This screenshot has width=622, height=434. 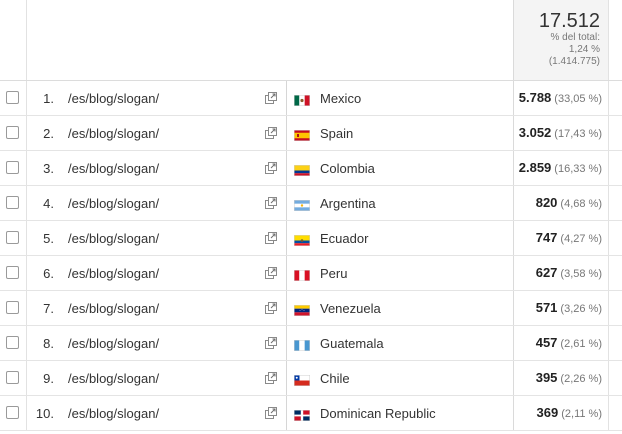 I want to click on metric-value: 457, so click(x=546, y=342).